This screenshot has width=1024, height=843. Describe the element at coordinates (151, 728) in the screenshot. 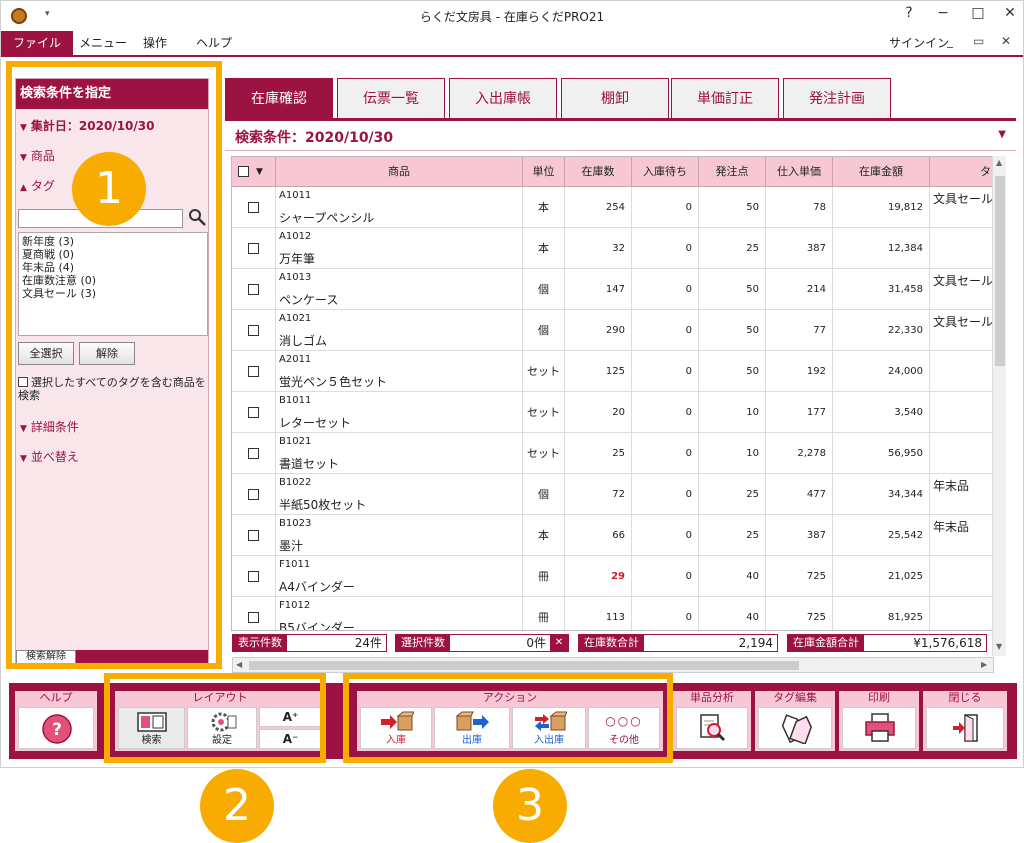

I see `layout-search-button: 検索` at that location.